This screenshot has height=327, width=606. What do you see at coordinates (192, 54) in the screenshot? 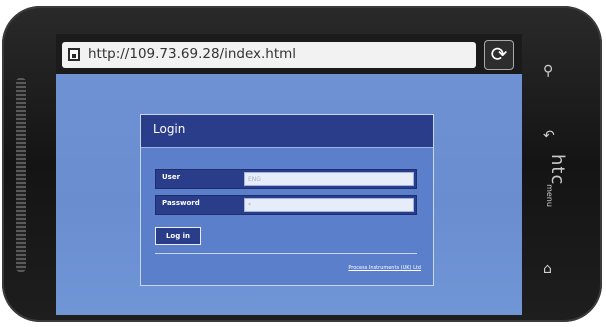
I see `url-text: http://109.73.69.28/index.html` at bounding box center [192, 54].